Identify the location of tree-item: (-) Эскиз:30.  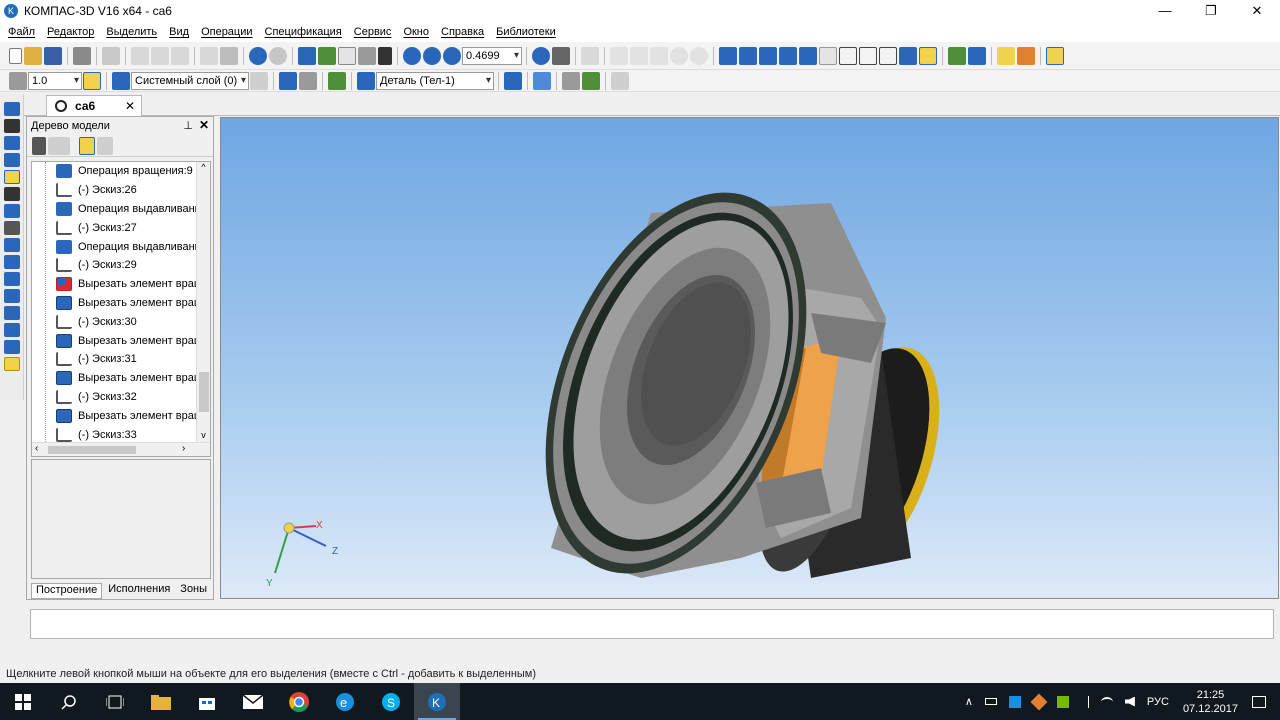
(121, 321).